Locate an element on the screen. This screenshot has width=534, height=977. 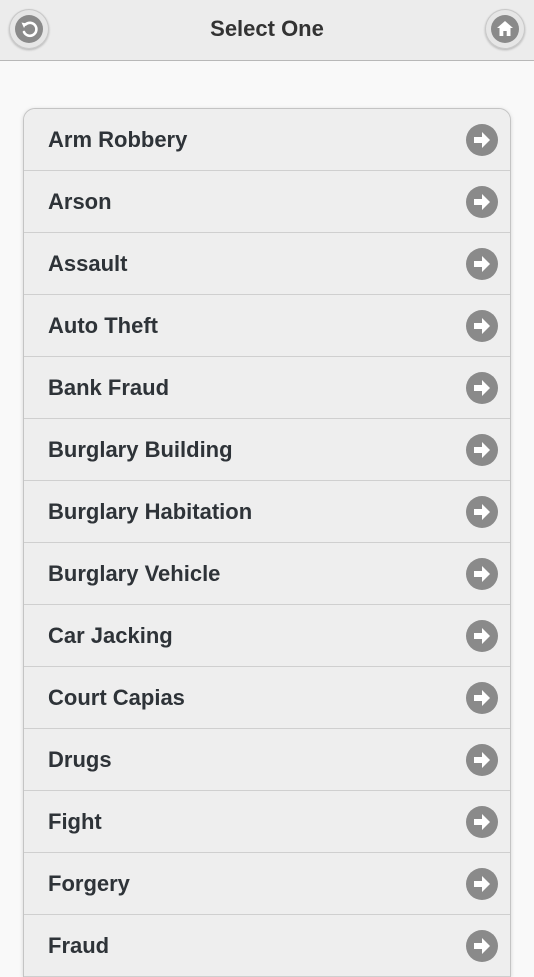
list-item: Arson is located at coordinates (267, 202).